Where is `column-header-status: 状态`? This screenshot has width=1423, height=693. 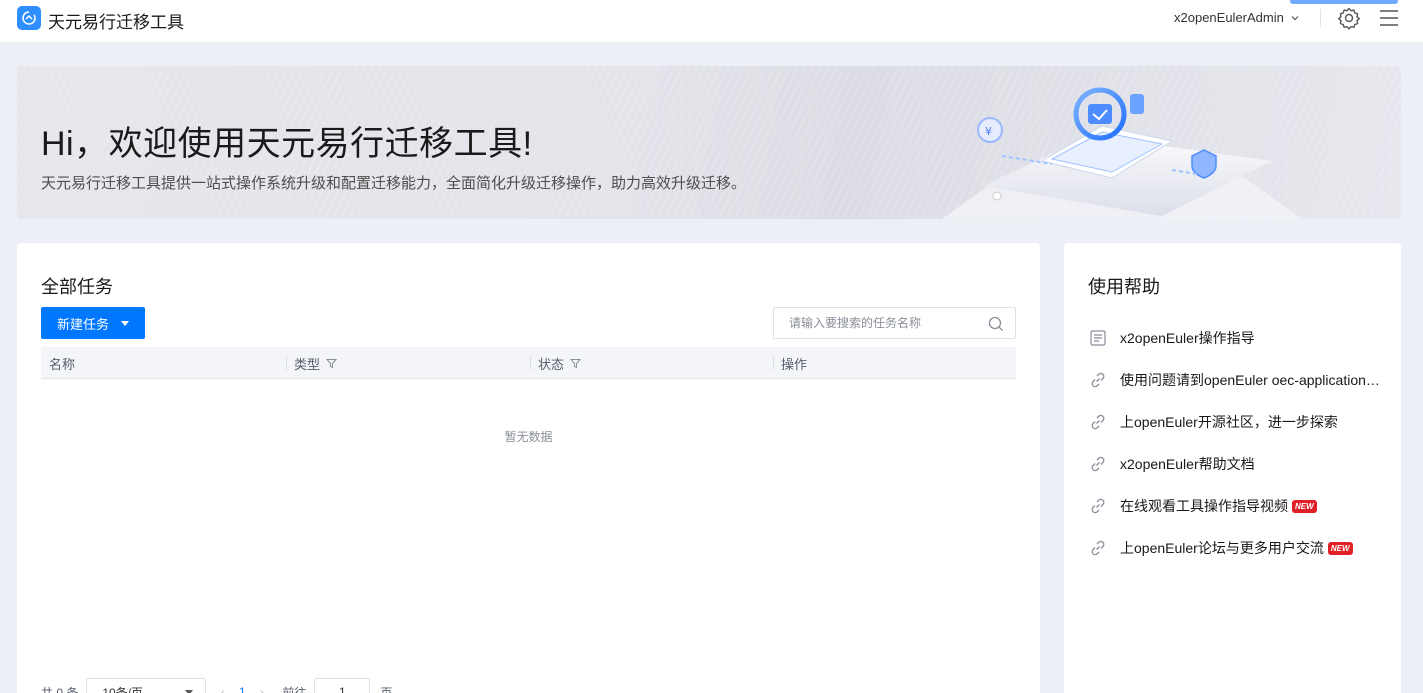 column-header-status: 状态 is located at coordinates (651, 363).